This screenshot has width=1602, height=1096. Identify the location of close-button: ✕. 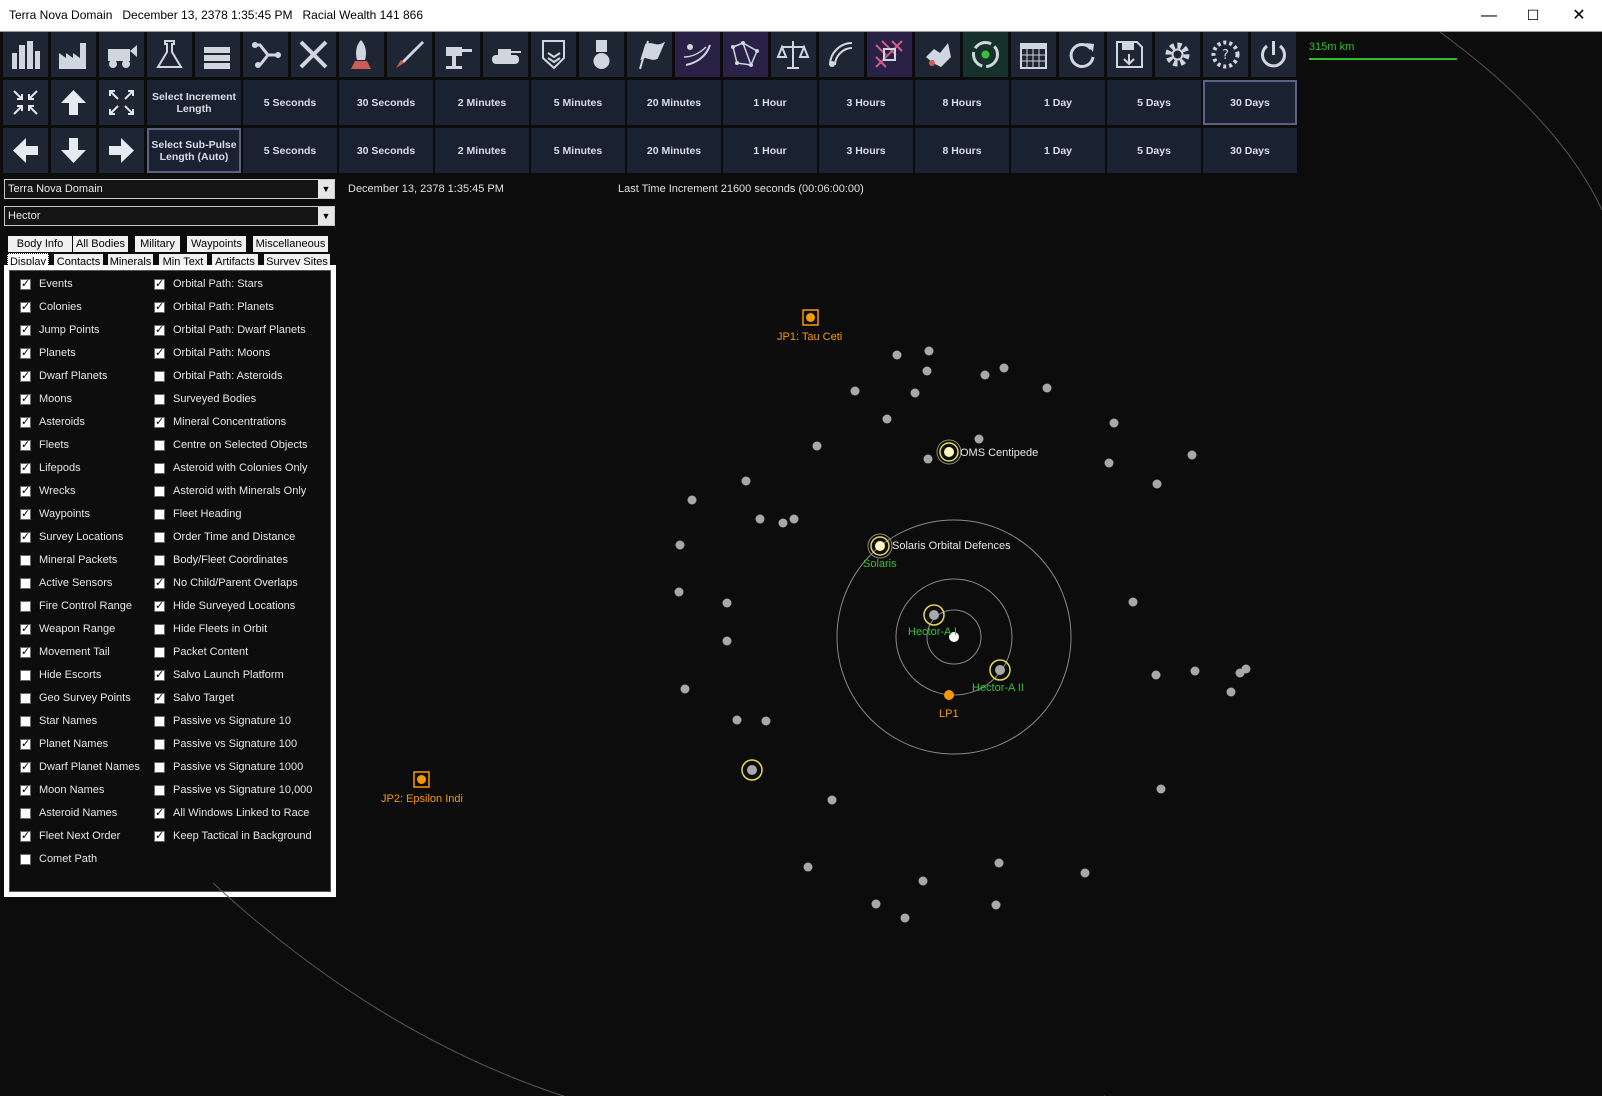
(1579, 15).